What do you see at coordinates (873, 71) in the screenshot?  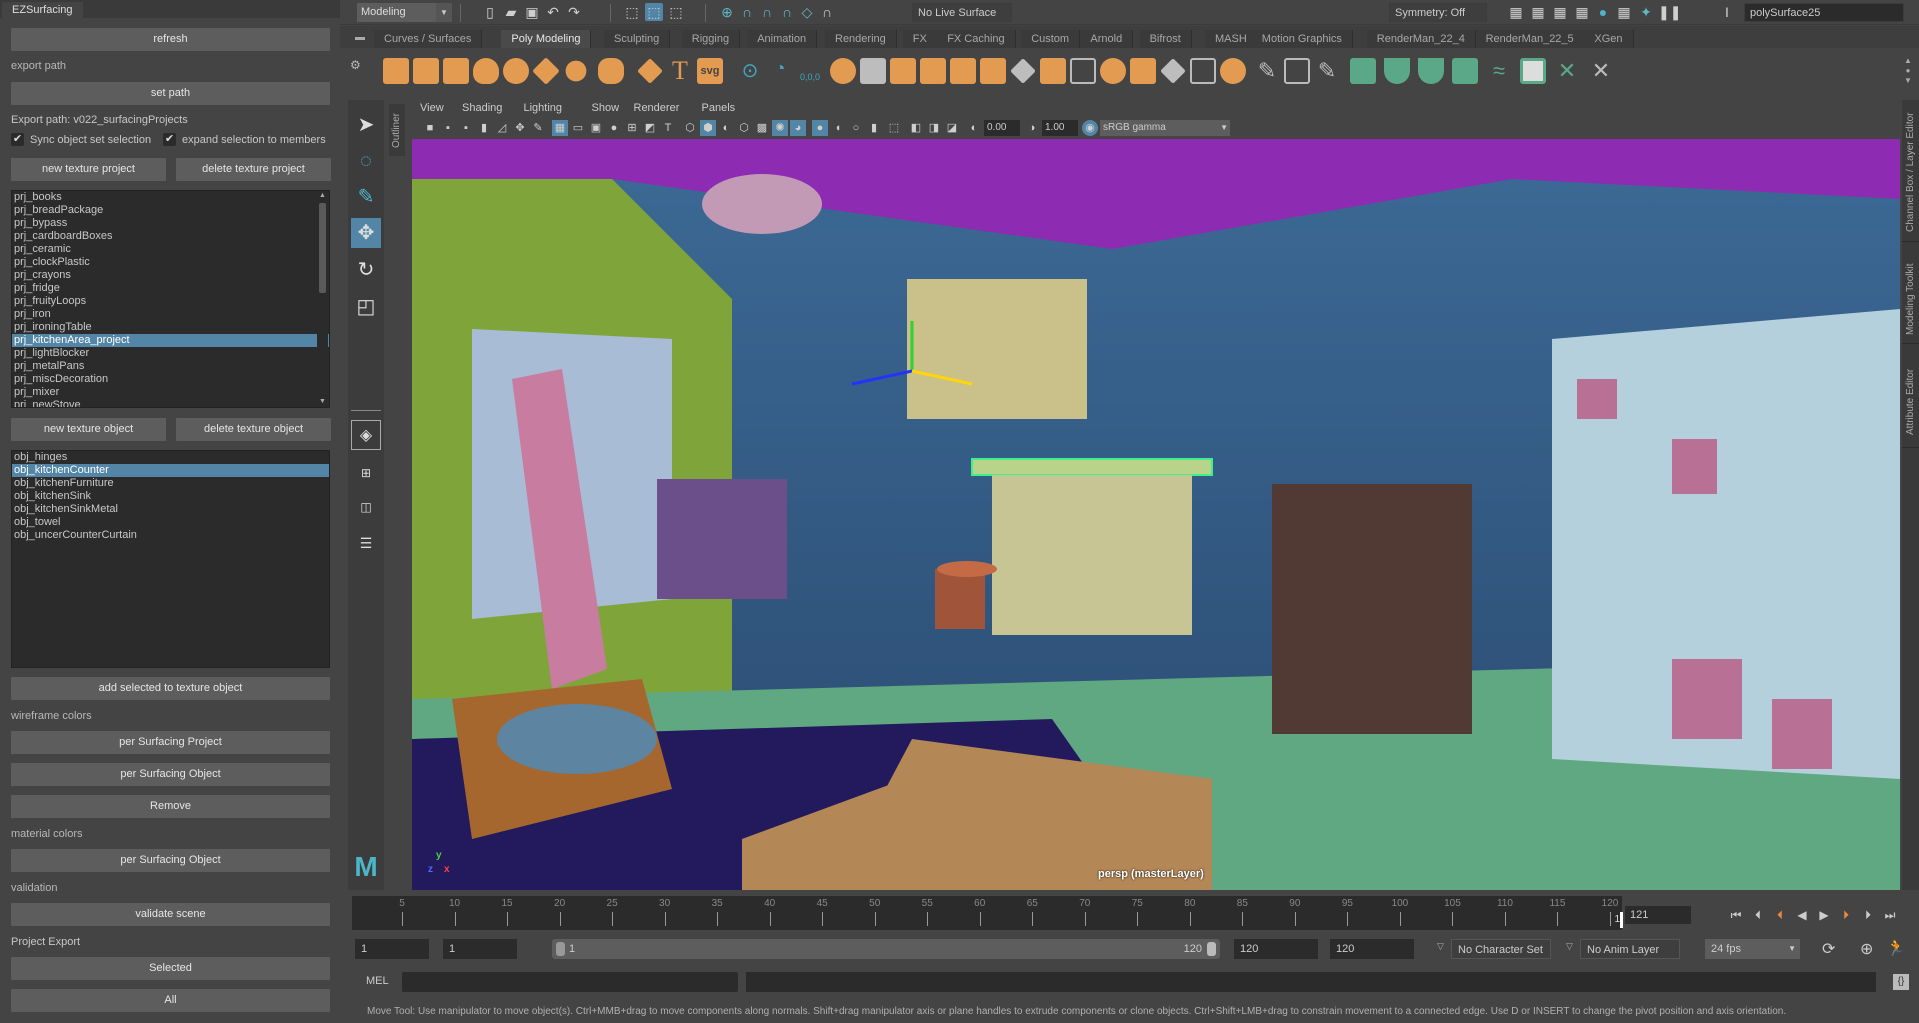 I see `separate-icon` at bounding box center [873, 71].